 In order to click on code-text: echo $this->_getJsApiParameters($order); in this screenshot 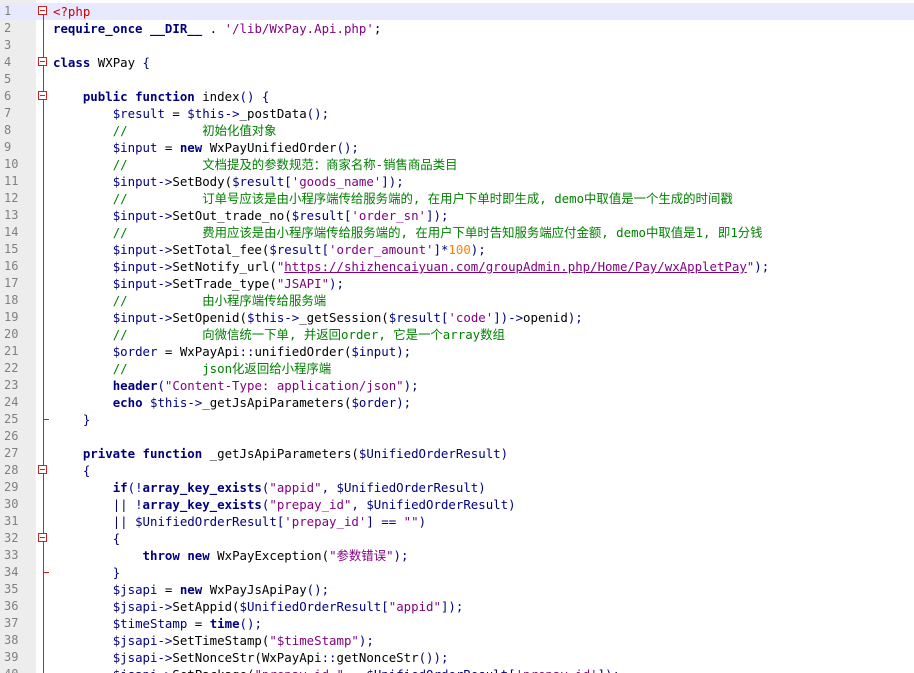, I will do `click(232, 402)`.